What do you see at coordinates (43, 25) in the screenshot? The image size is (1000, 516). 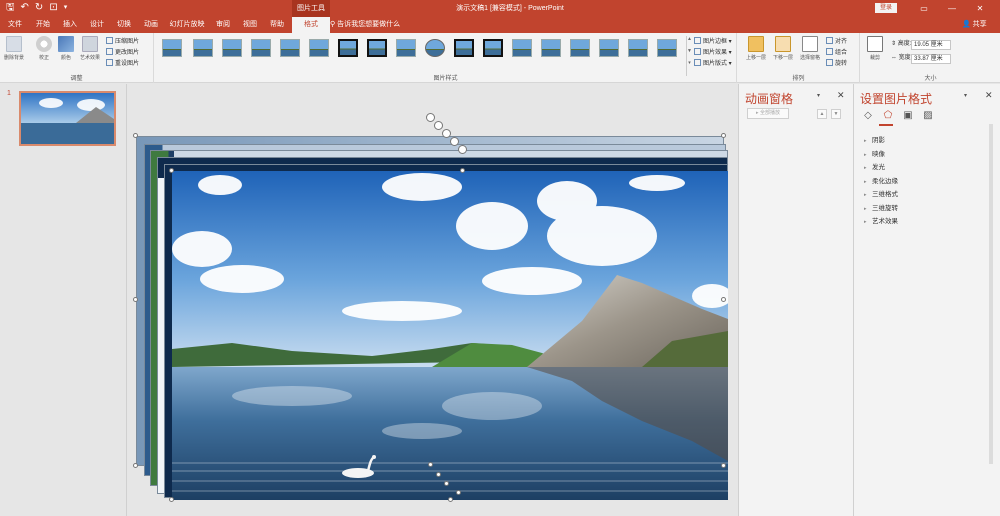 I see `tab-home: 开始` at bounding box center [43, 25].